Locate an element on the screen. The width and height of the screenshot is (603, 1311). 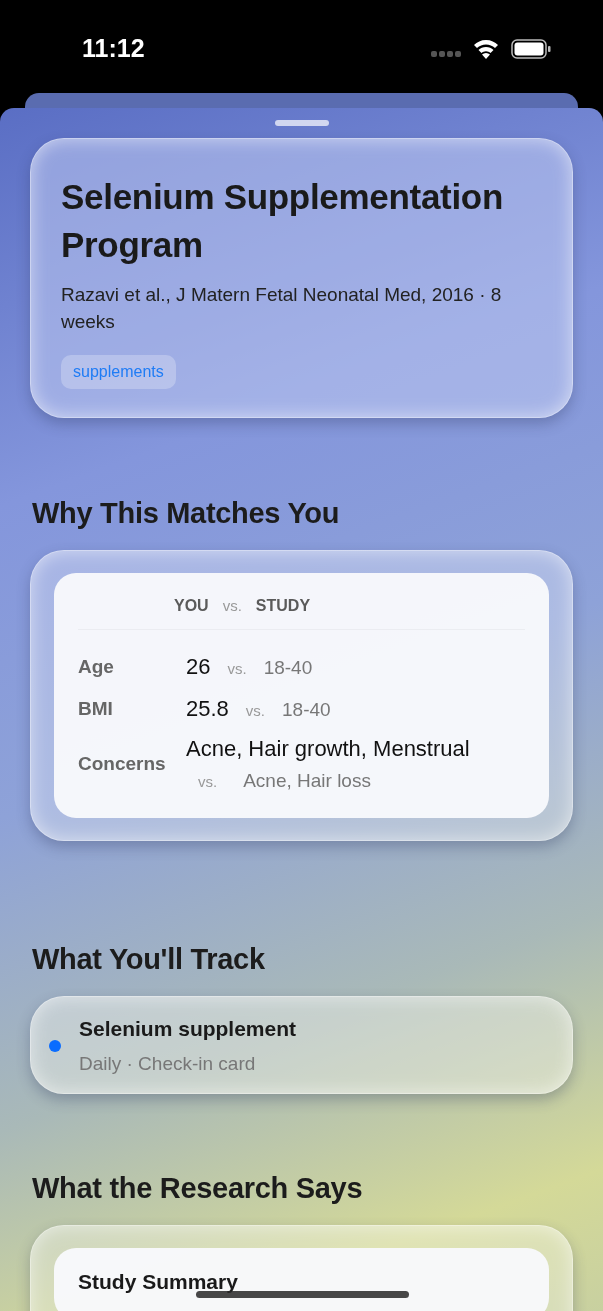
section-heading: What You'll Track is located at coordinates (149, 959).